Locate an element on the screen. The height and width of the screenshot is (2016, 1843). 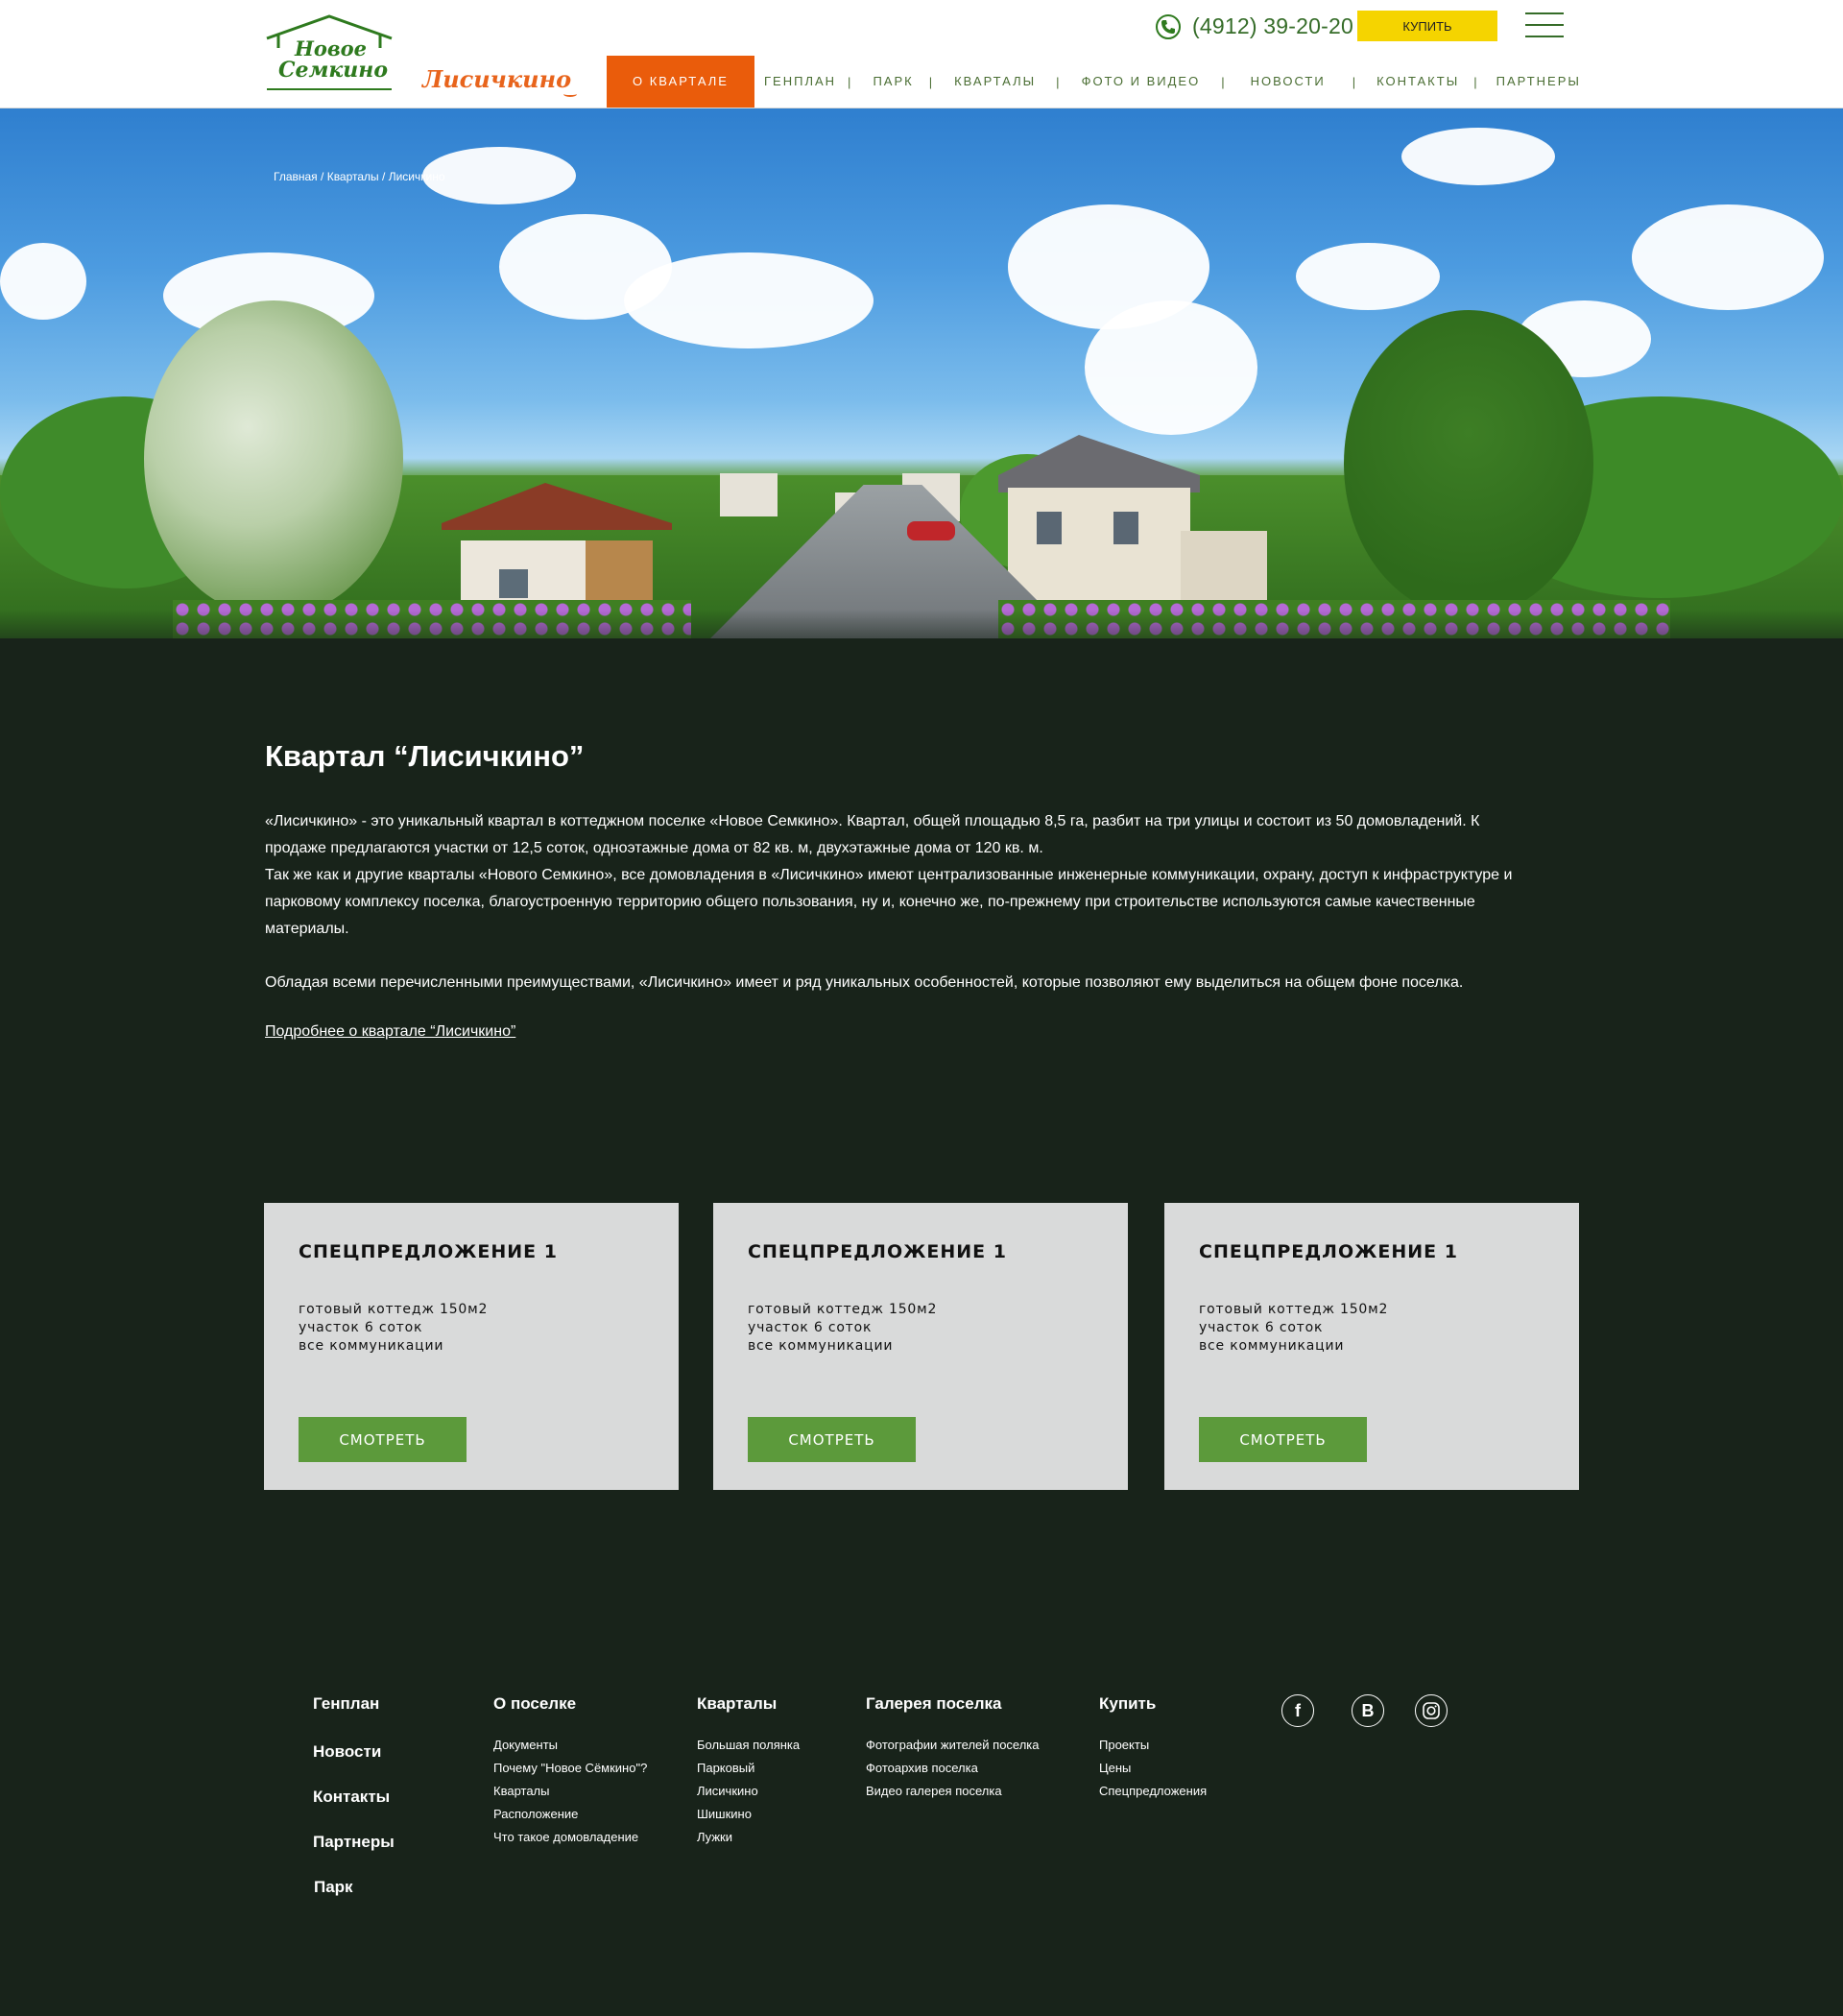
footer-list-item: Проекты is located at coordinates (1153, 1745).